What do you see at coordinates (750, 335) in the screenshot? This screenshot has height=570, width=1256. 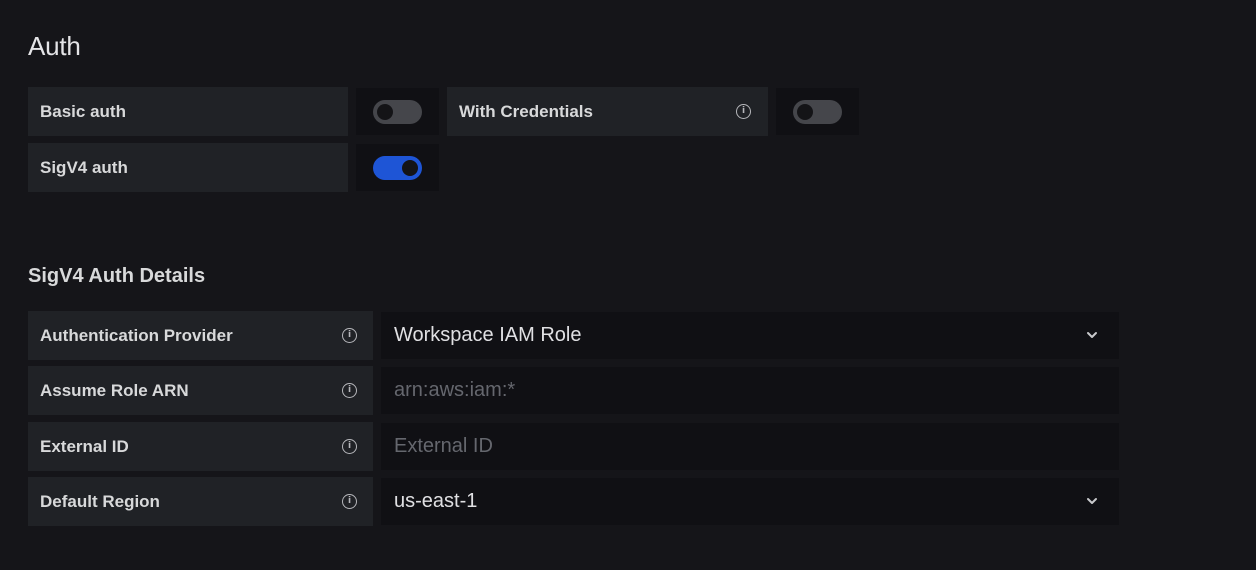 I see `authentication-provider-select: Workspace IAM Role` at bounding box center [750, 335].